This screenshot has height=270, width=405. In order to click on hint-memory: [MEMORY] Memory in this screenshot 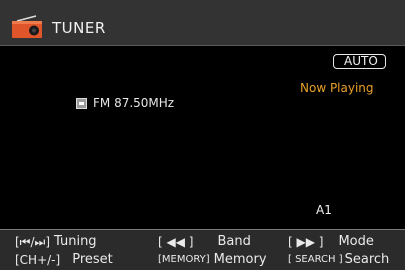, I will do `click(212, 260)`.